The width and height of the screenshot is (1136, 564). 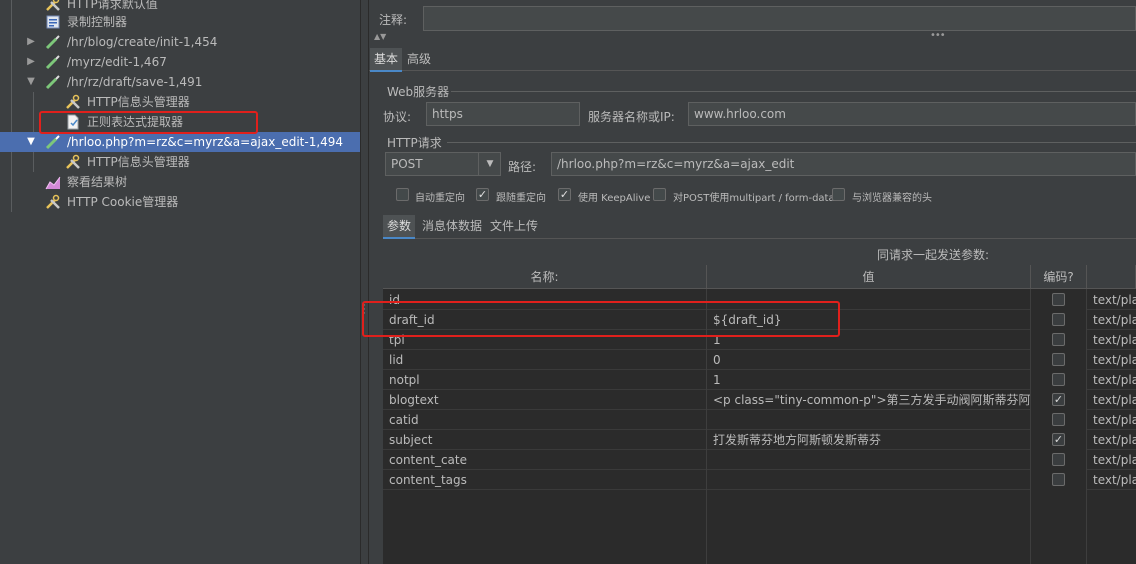 I want to click on param-name: lid, so click(x=544, y=360).